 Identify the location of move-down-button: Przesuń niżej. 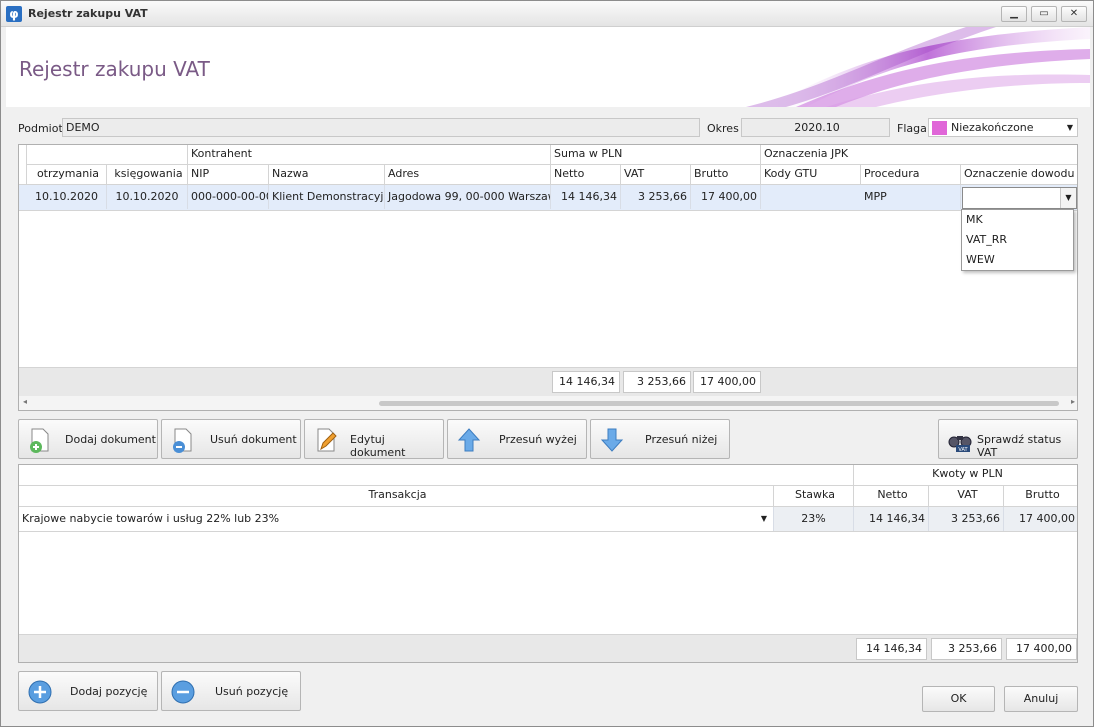
(660, 439).